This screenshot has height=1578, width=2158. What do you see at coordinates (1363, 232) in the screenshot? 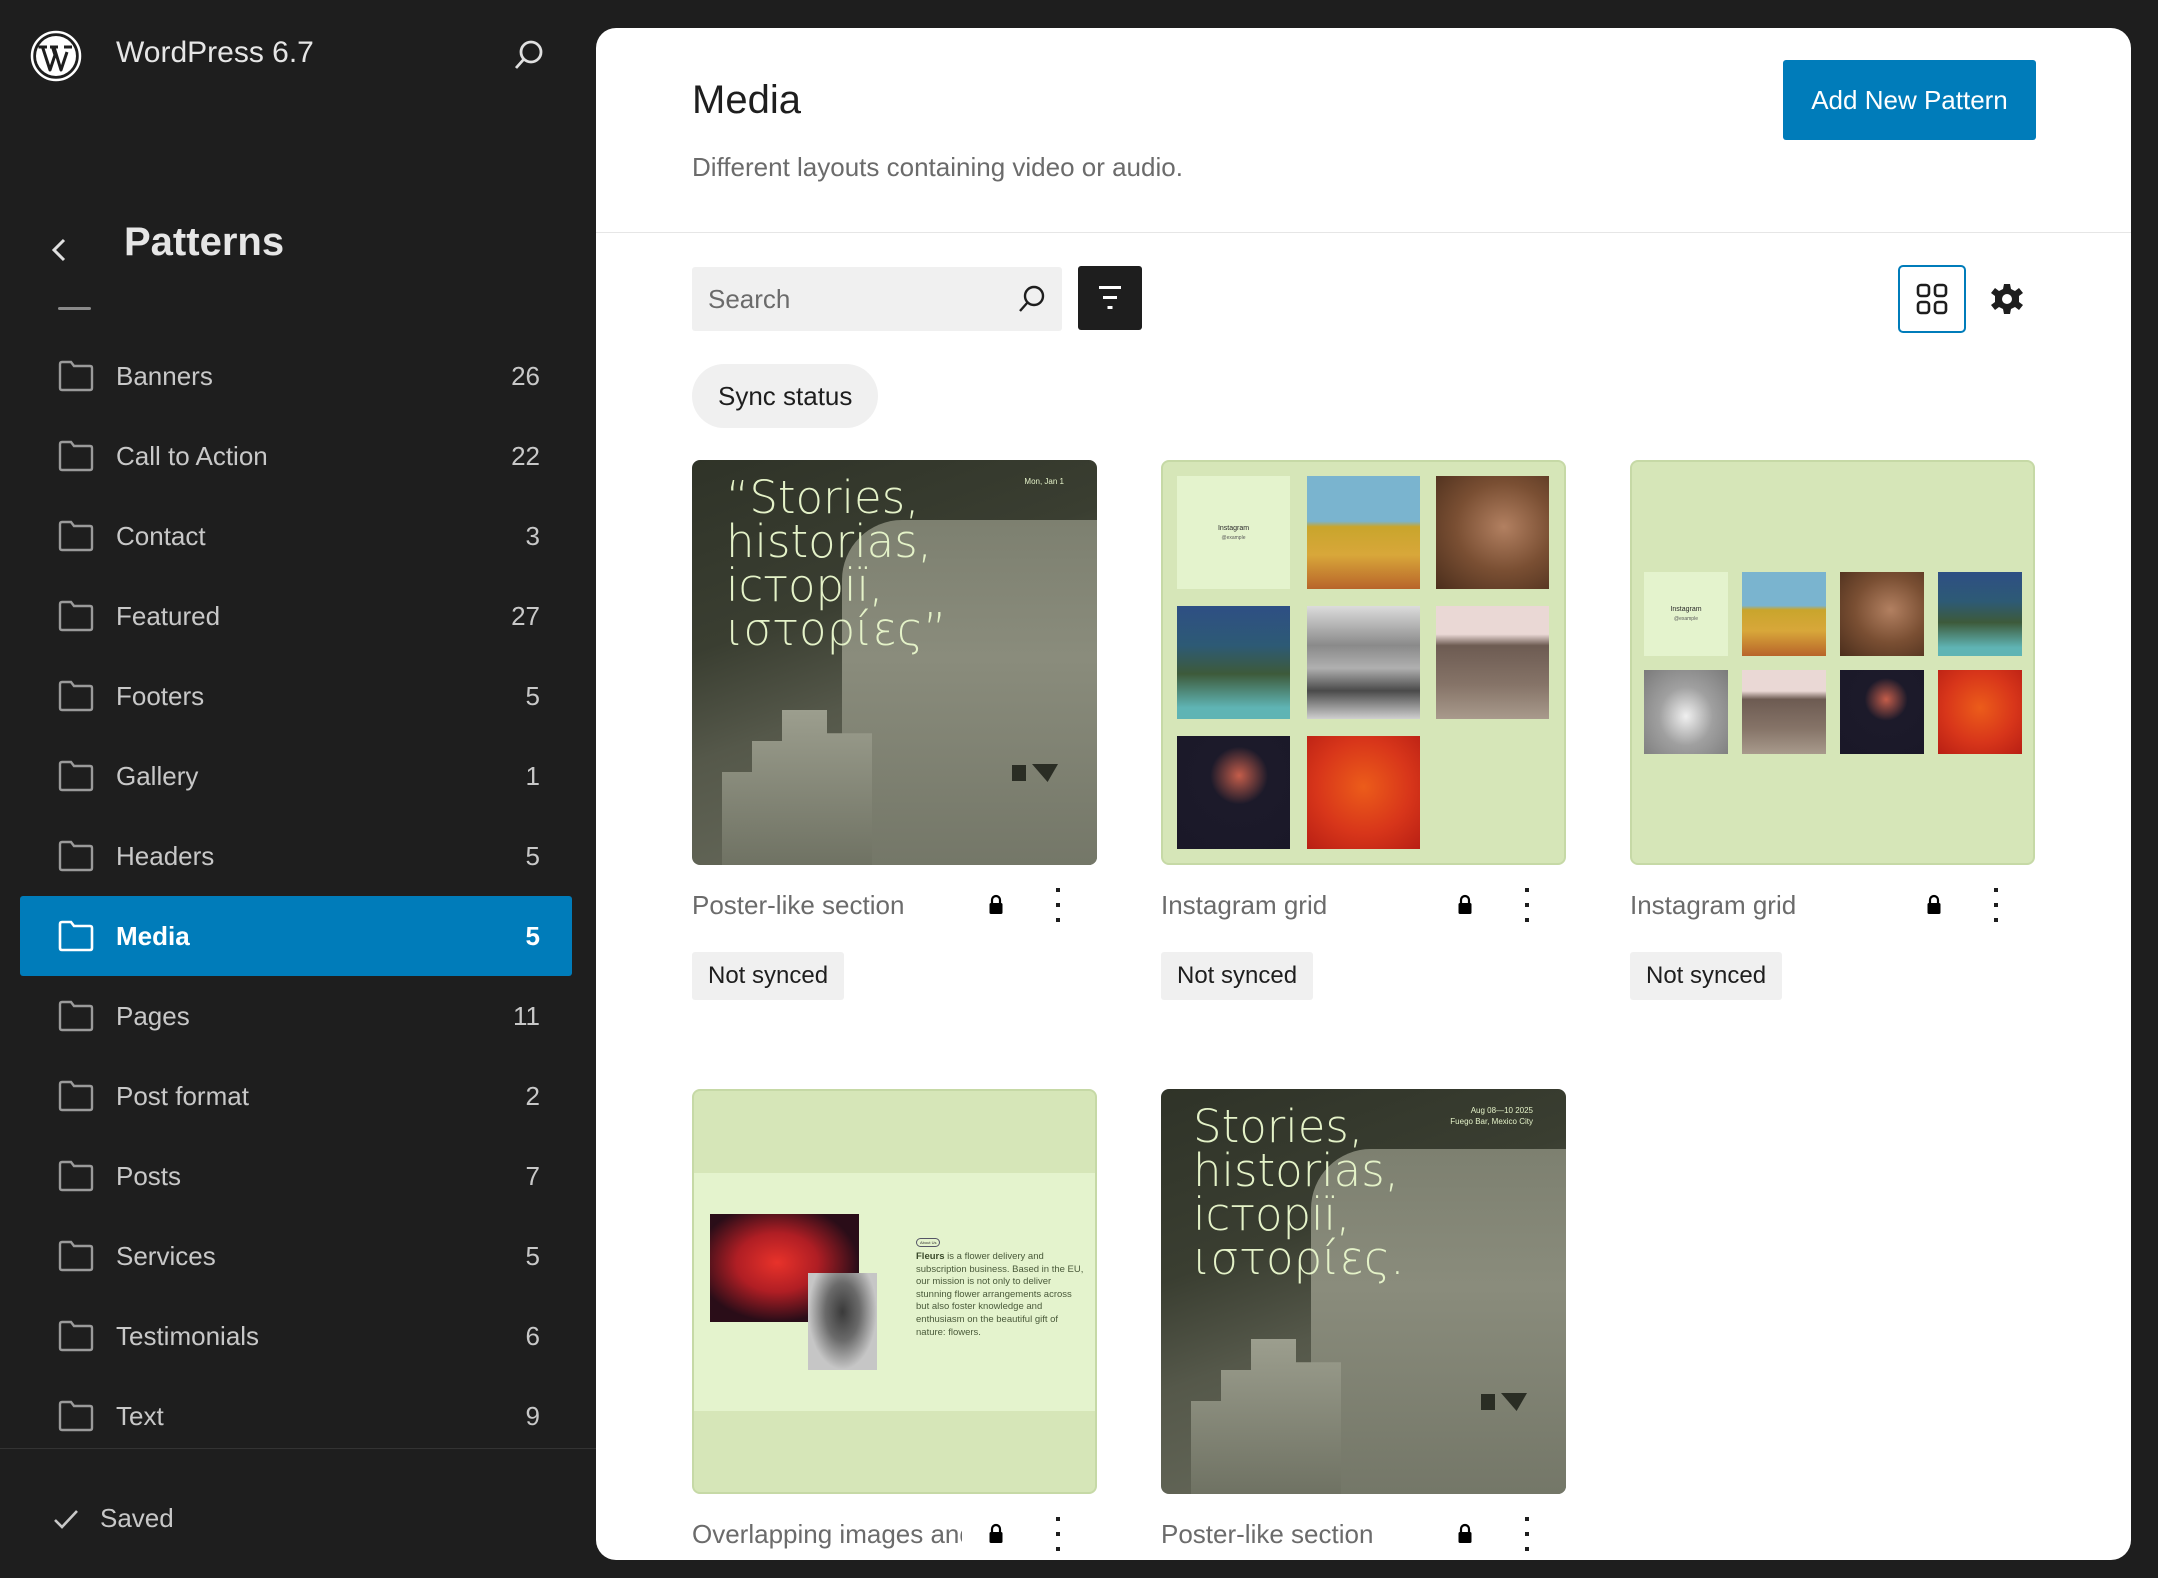
I see `header-divider` at bounding box center [1363, 232].